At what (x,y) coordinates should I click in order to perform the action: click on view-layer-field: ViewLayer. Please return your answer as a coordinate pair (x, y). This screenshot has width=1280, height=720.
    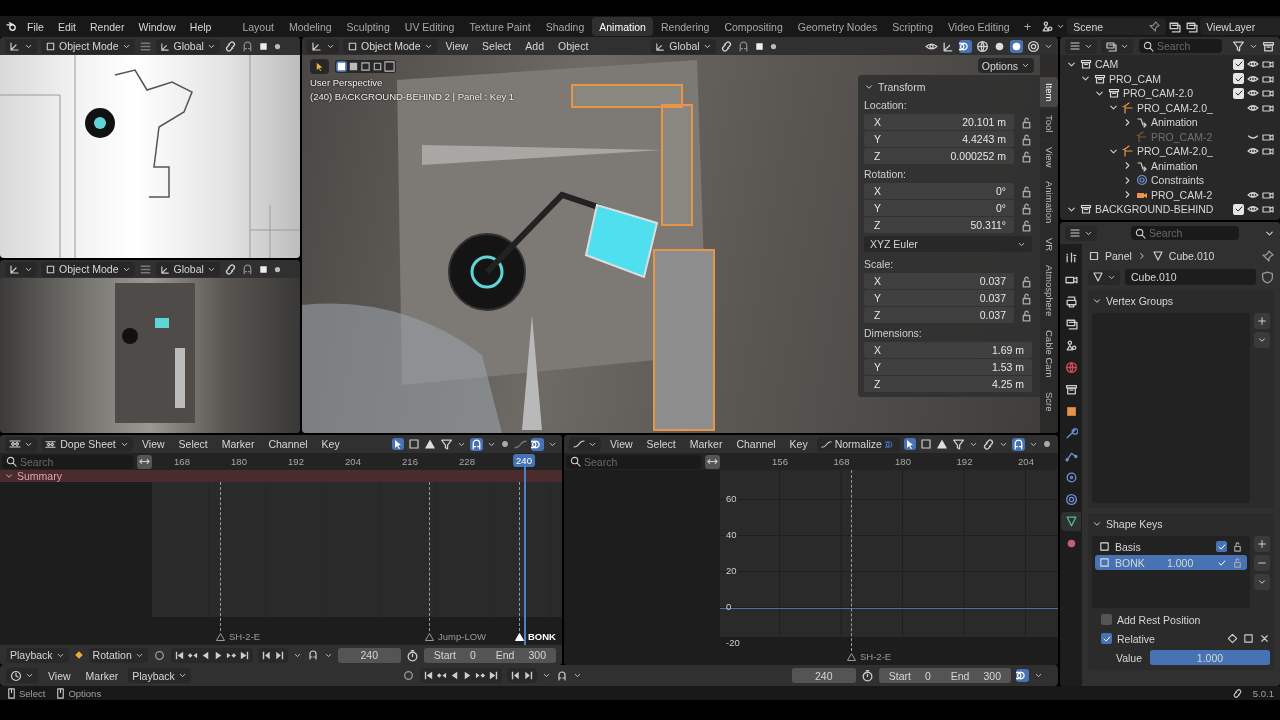
    Looking at the image, I should click on (1240, 26).